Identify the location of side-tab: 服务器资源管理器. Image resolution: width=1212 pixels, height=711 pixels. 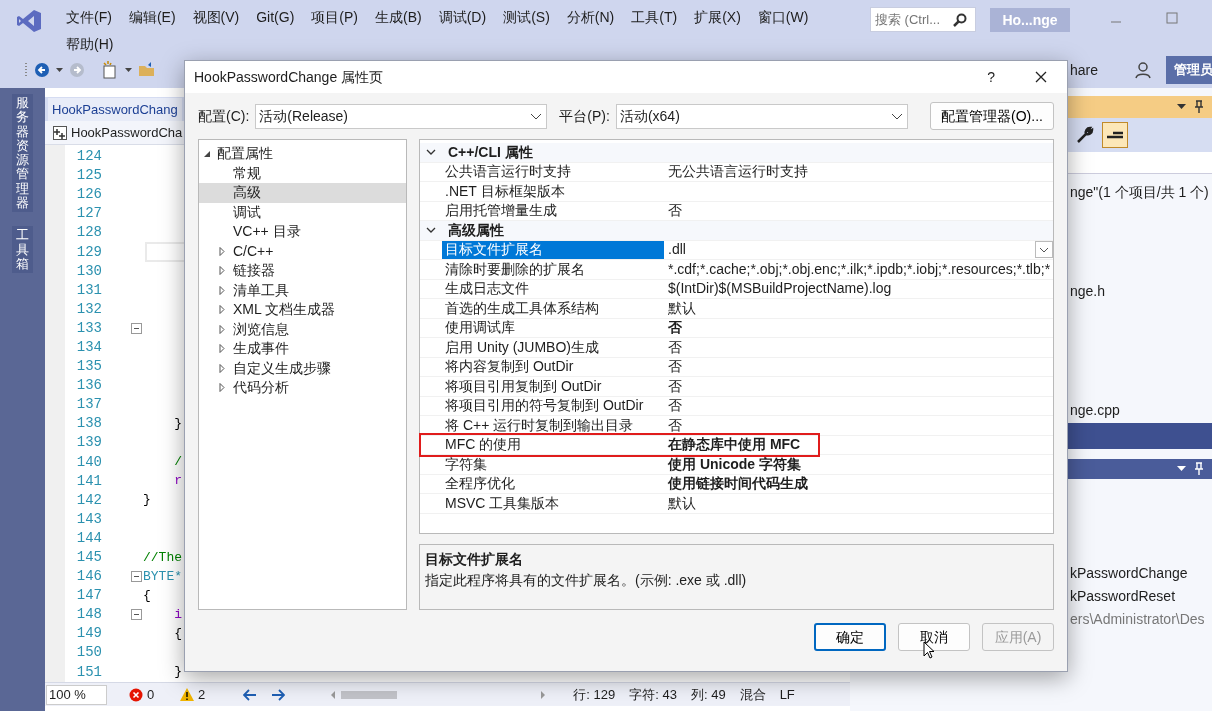
(22, 153).